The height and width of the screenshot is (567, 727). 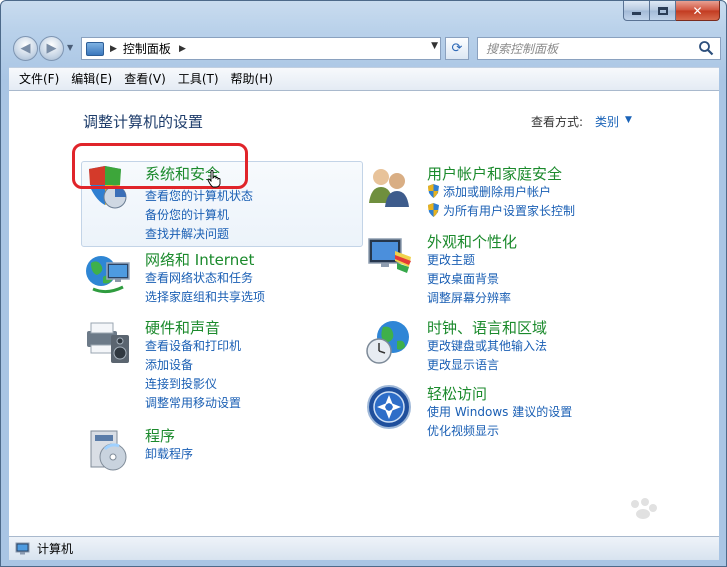 I want to click on users-icon, so click(x=389, y=188).